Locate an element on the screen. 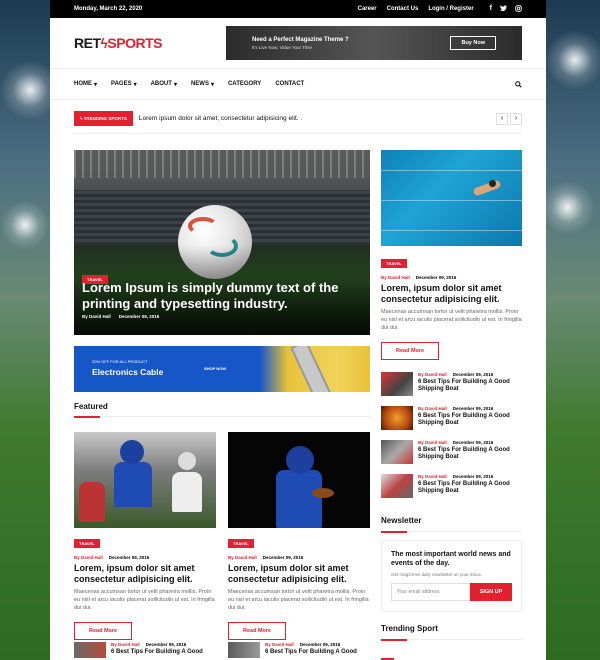  logo-part-1: RET is located at coordinates (87, 43).